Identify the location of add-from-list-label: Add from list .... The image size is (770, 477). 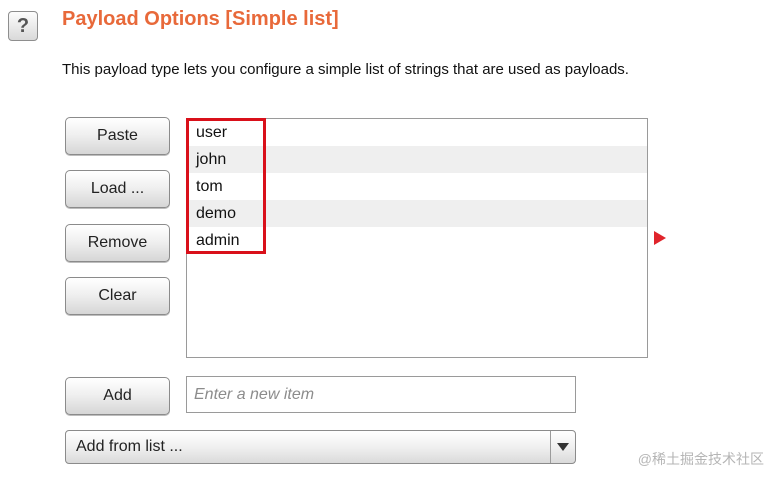
(129, 446).